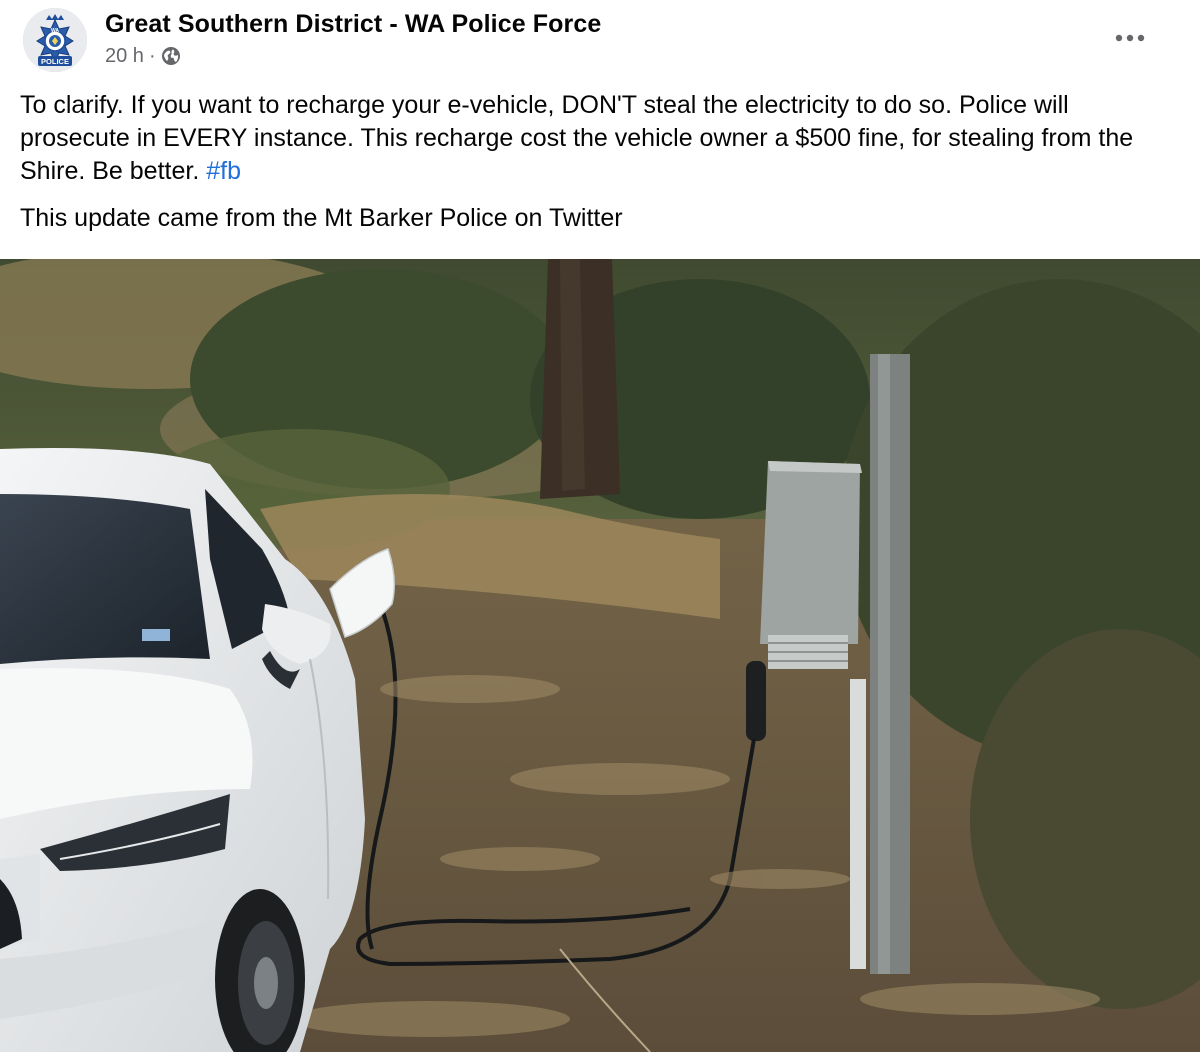 Image resolution: width=1200 pixels, height=1052 pixels. What do you see at coordinates (55, 61) in the screenshot?
I see `avatar-badge-text: POLICE` at bounding box center [55, 61].